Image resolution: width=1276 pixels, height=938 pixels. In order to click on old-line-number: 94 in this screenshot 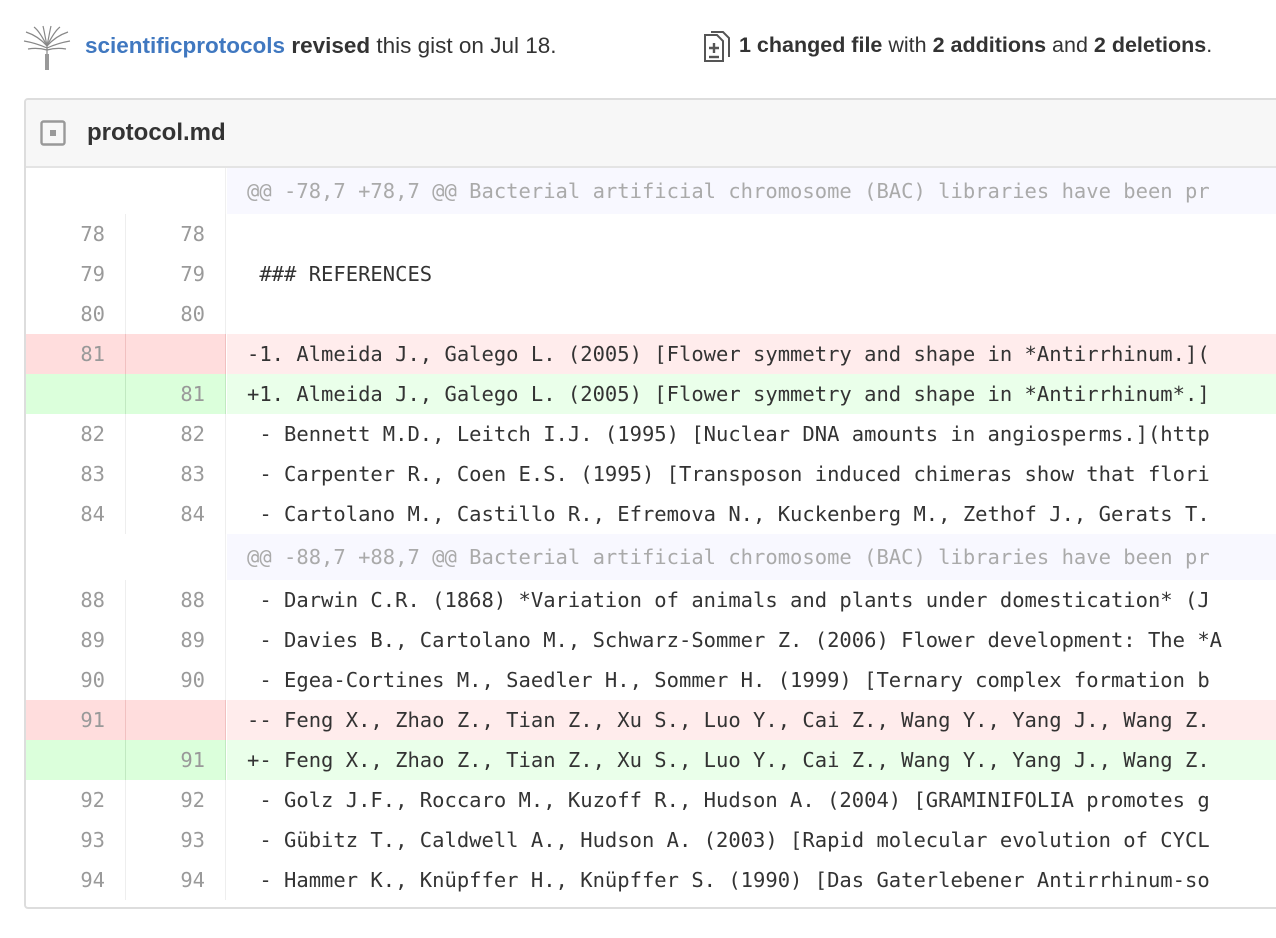, I will do `click(76, 880)`.